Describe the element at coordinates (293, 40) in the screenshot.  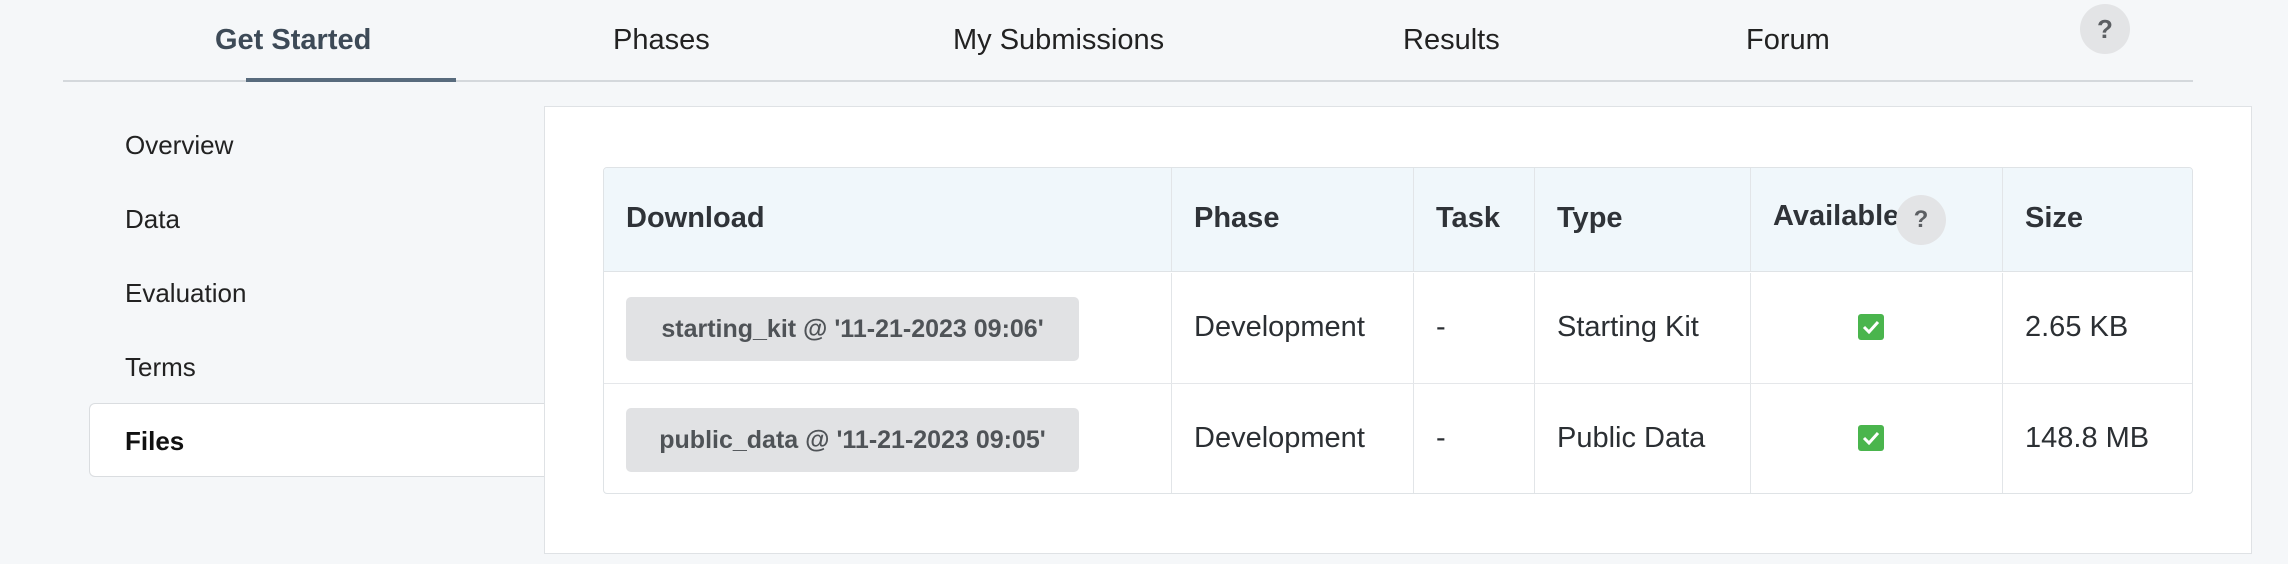
I see `tab-get-started: Get Started` at that location.